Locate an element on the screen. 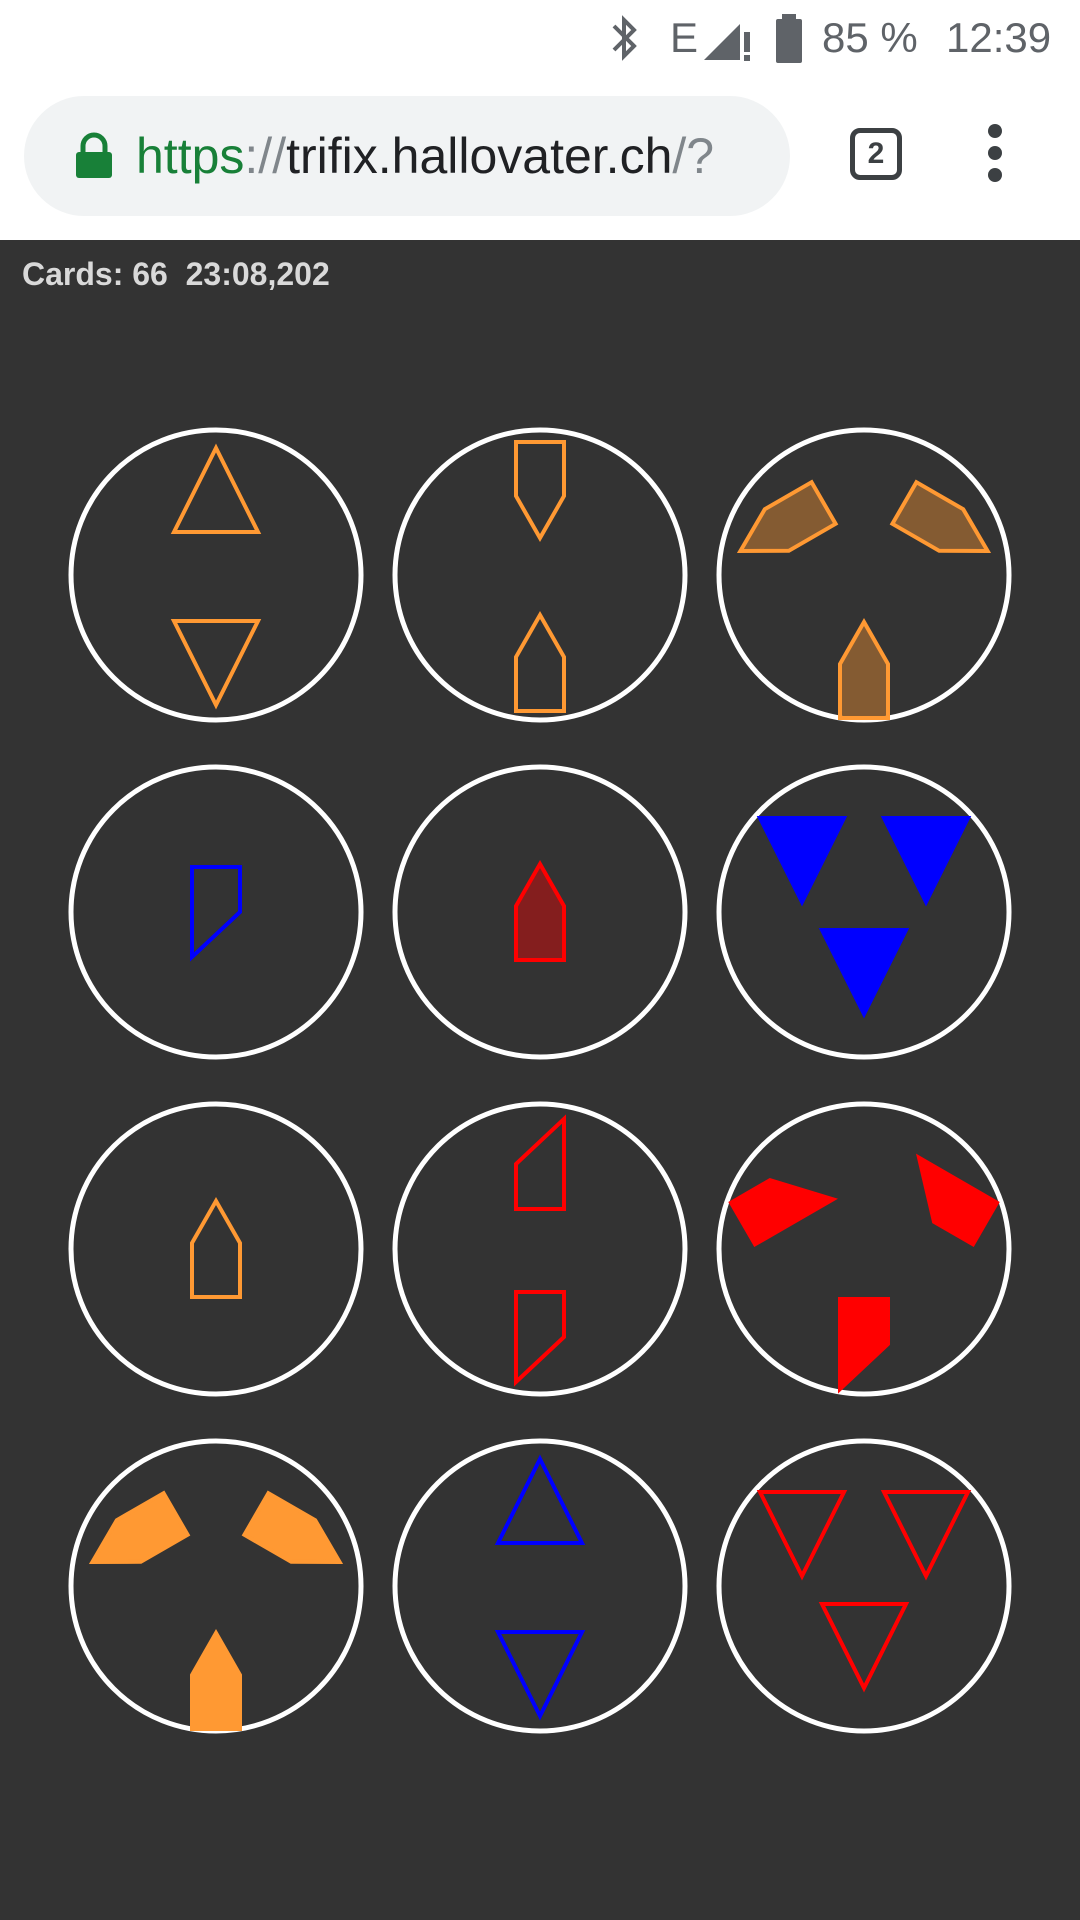  url-scheme: https is located at coordinates (190, 156).